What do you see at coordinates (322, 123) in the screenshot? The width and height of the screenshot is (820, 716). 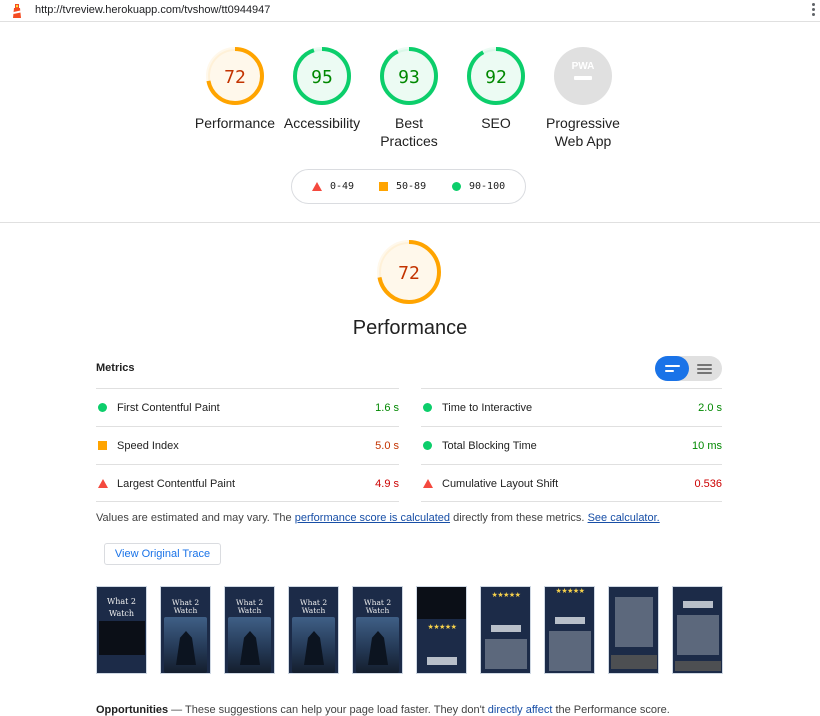 I see `gauge-label: Accessibility` at bounding box center [322, 123].